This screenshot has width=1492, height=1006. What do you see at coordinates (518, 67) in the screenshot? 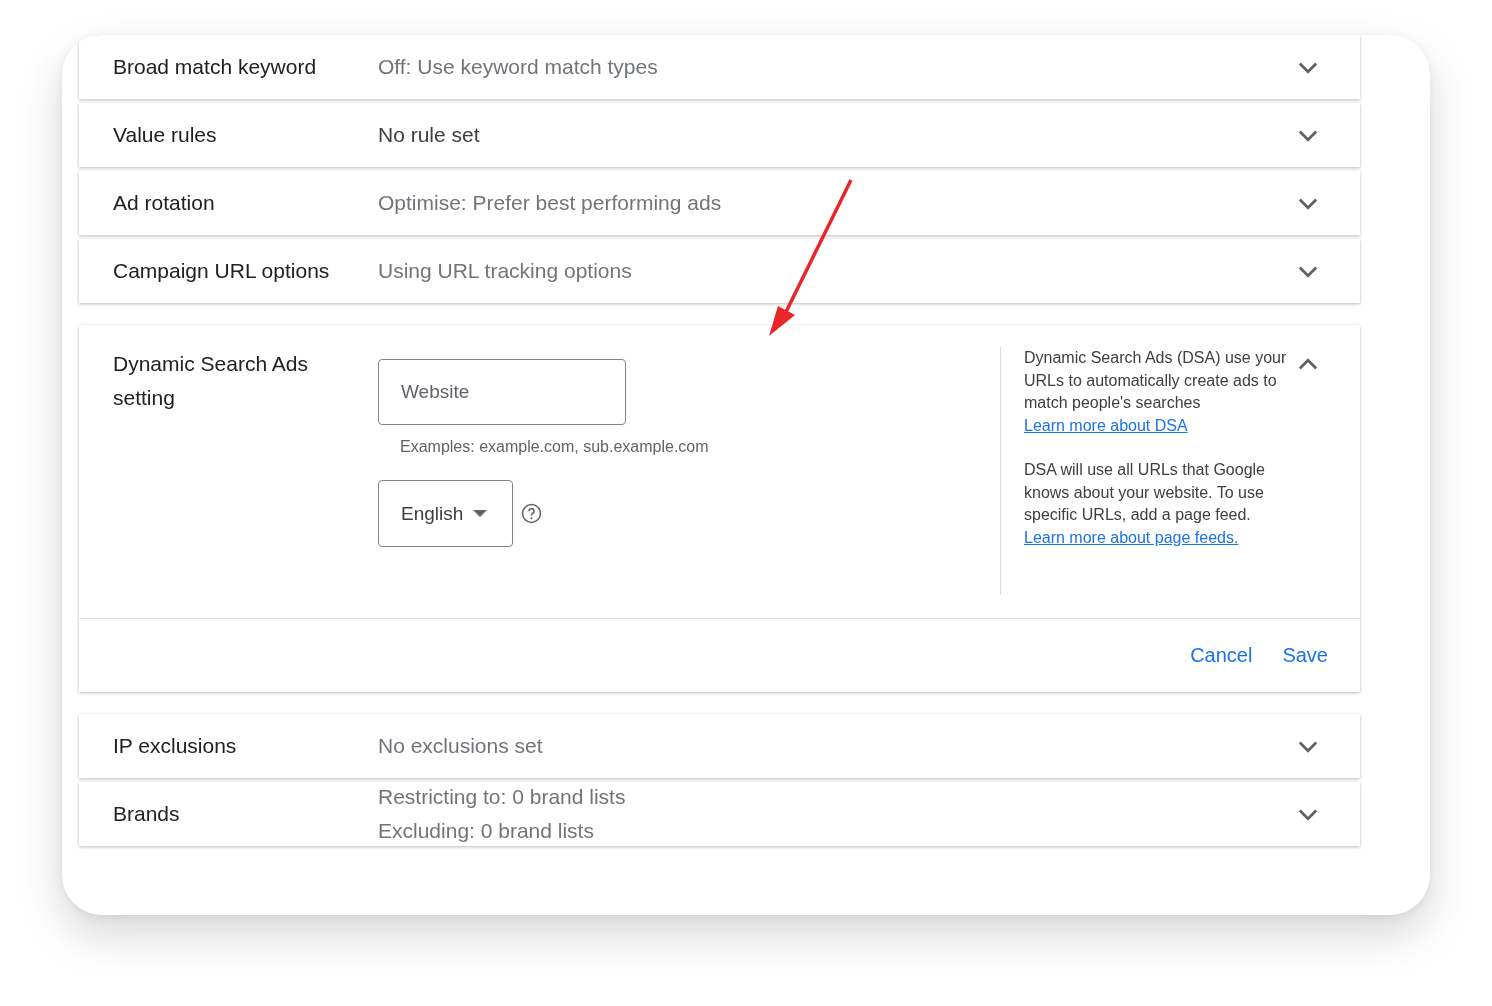
I see `setting-value: Off: Use keyword match types` at bounding box center [518, 67].